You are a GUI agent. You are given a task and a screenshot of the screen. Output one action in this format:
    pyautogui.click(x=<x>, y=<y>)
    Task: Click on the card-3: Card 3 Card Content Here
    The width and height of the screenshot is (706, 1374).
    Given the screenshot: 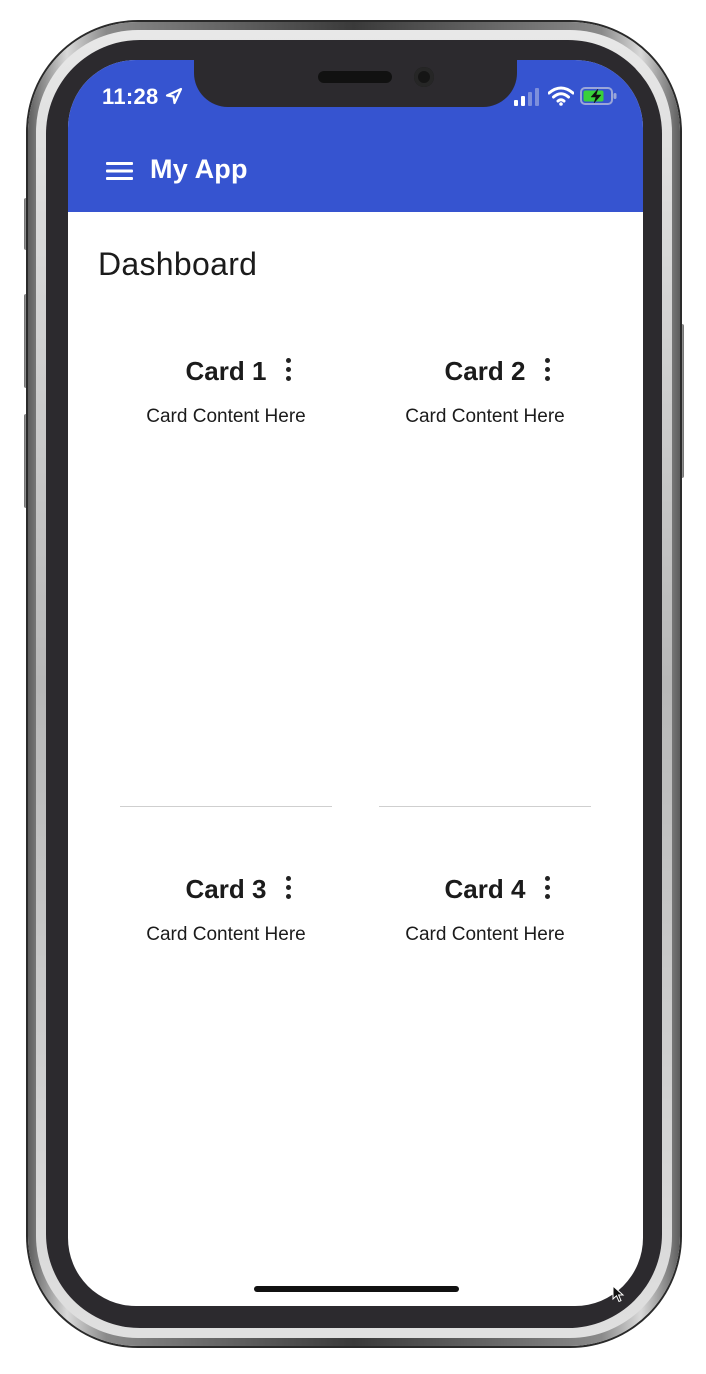 What is the action you would take?
    pyautogui.click(x=226, y=994)
    